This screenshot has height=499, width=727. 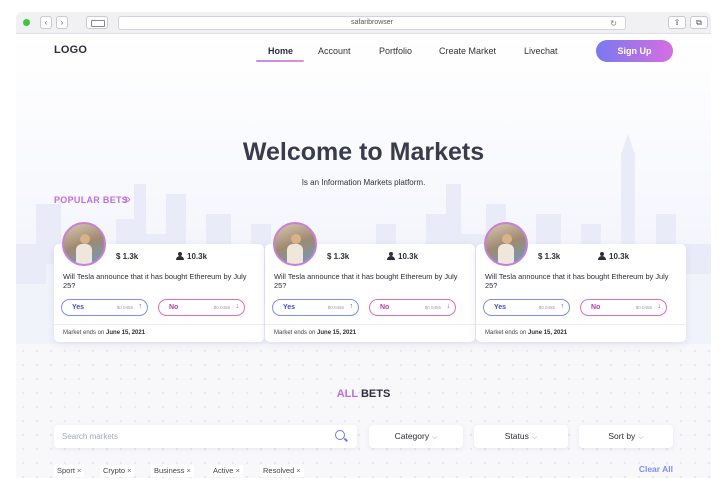 I want to click on sort-by-label: Sort by, so click(x=622, y=436).